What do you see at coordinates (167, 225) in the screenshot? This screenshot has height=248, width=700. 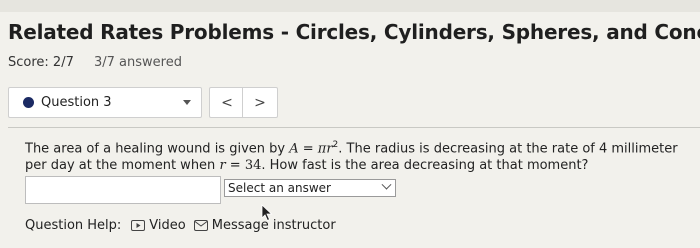 I see `video-link-label: Video` at bounding box center [167, 225].